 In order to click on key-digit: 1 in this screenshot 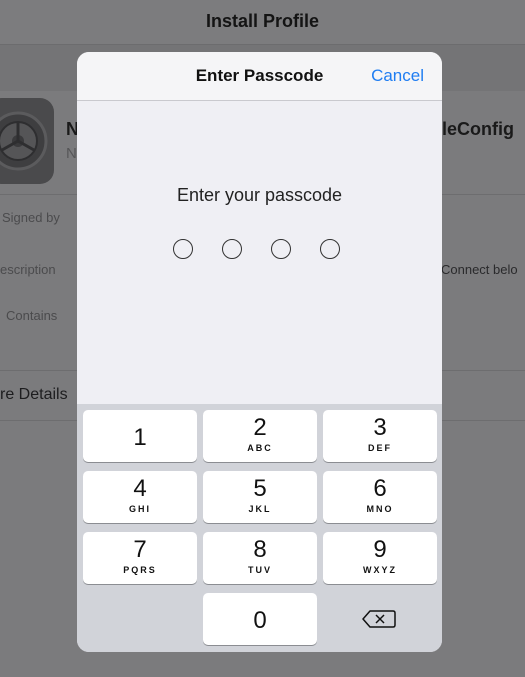, I will do `click(140, 437)`.